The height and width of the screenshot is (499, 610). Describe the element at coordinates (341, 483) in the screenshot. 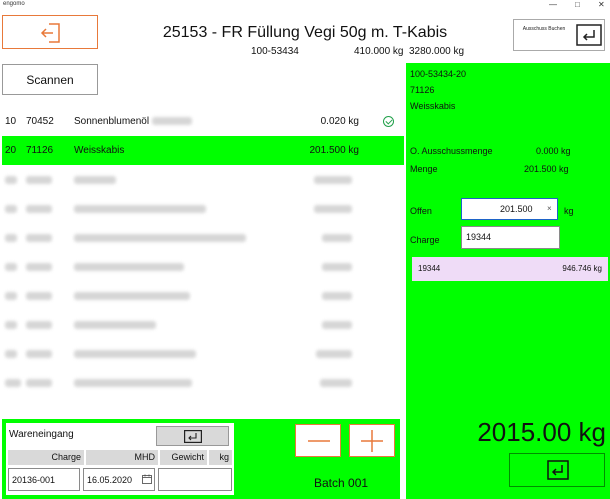

I see `batch-label: Batch 001` at that location.